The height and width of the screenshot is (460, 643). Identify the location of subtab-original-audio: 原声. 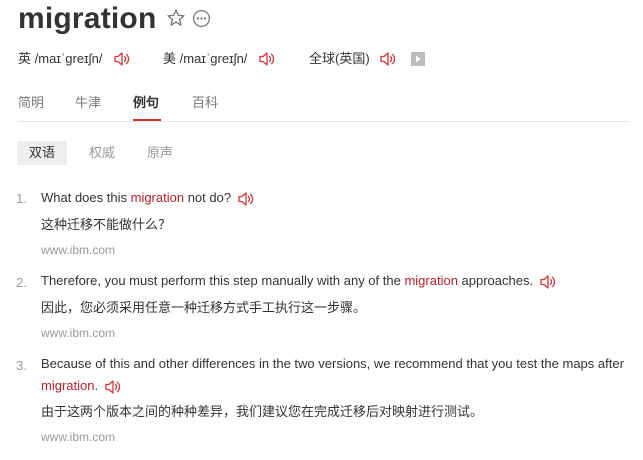
(160, 153).